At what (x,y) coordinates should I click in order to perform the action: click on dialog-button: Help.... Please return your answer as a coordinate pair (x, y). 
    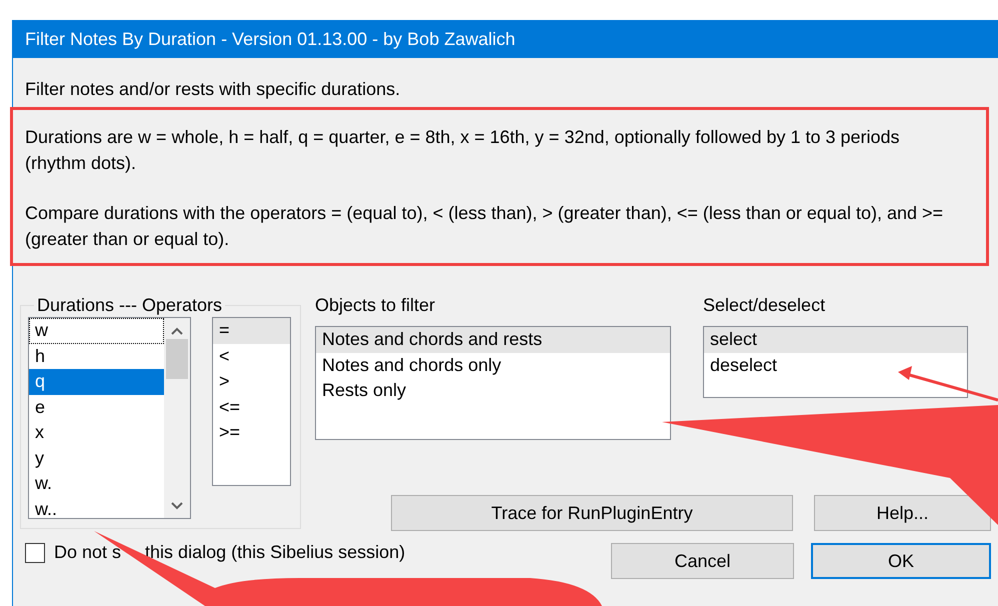
    Looking at the image, I should click on (902, 513).